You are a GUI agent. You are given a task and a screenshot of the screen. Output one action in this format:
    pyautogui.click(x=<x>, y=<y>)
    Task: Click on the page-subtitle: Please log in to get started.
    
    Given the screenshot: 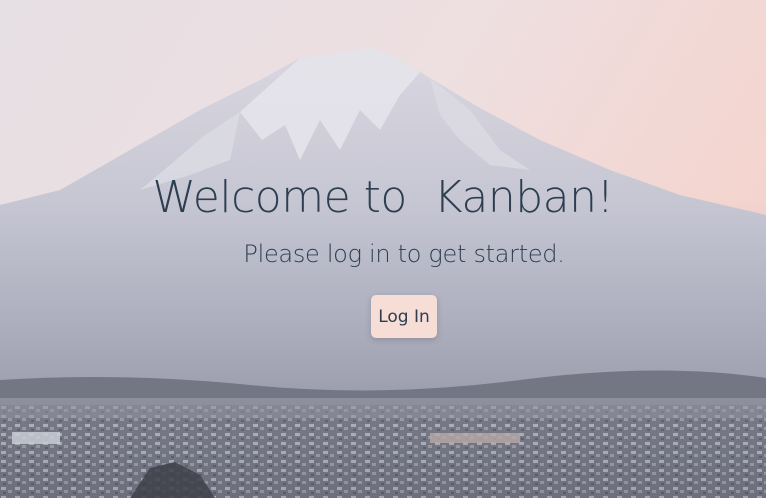 What is the action you would take?
    pyautogui.click(x=404, y=254)
    